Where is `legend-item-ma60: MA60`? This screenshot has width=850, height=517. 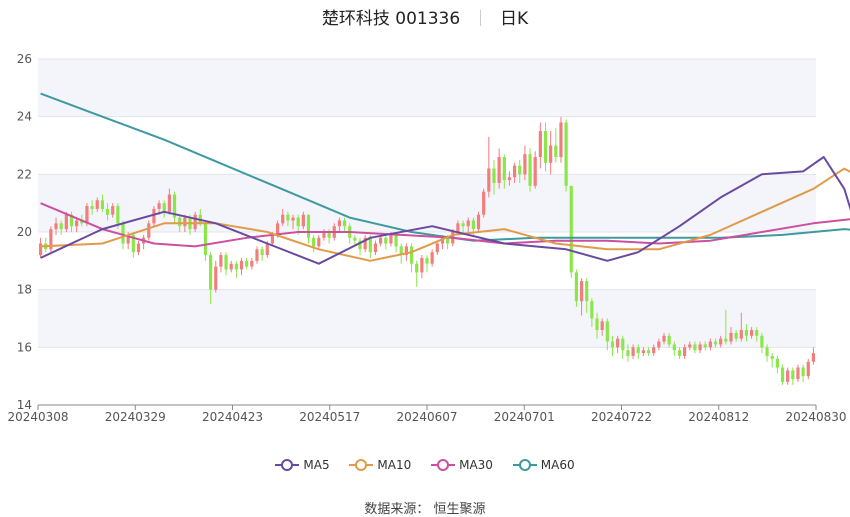
legend-item-ma60: MA60 is located at coordinates (543, 465).